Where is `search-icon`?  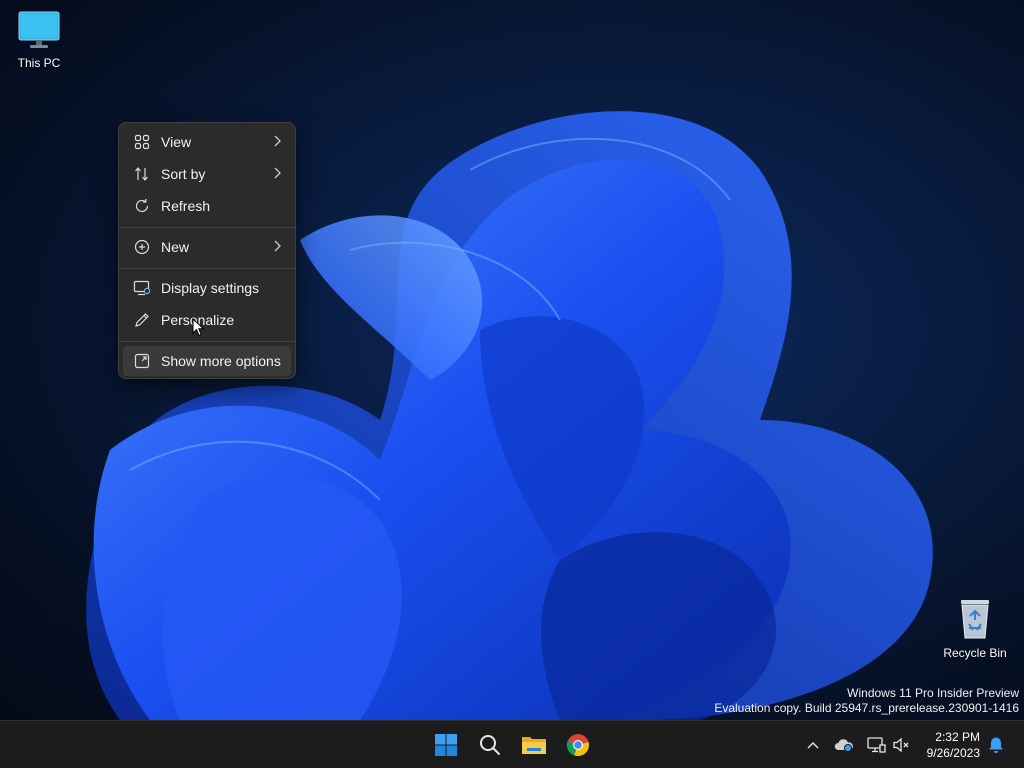 search-icon is located at coordinates (490, 745).